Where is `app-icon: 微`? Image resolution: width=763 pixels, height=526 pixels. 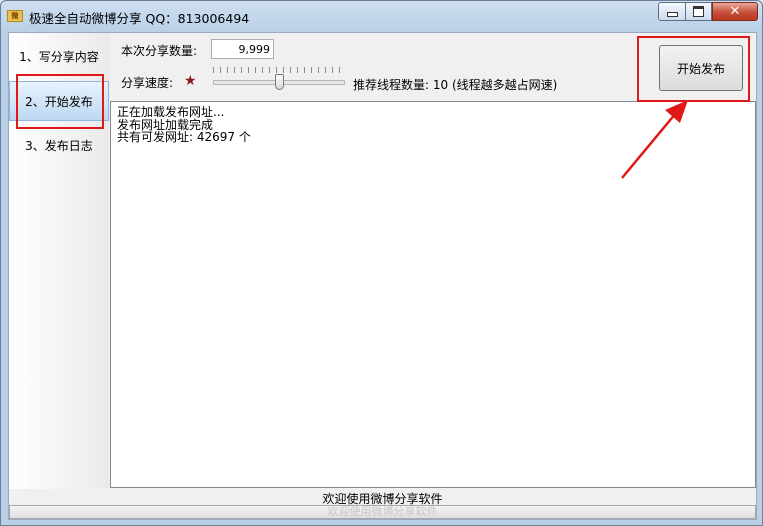 app-icon: 微 is located at coordinates (15, 16).